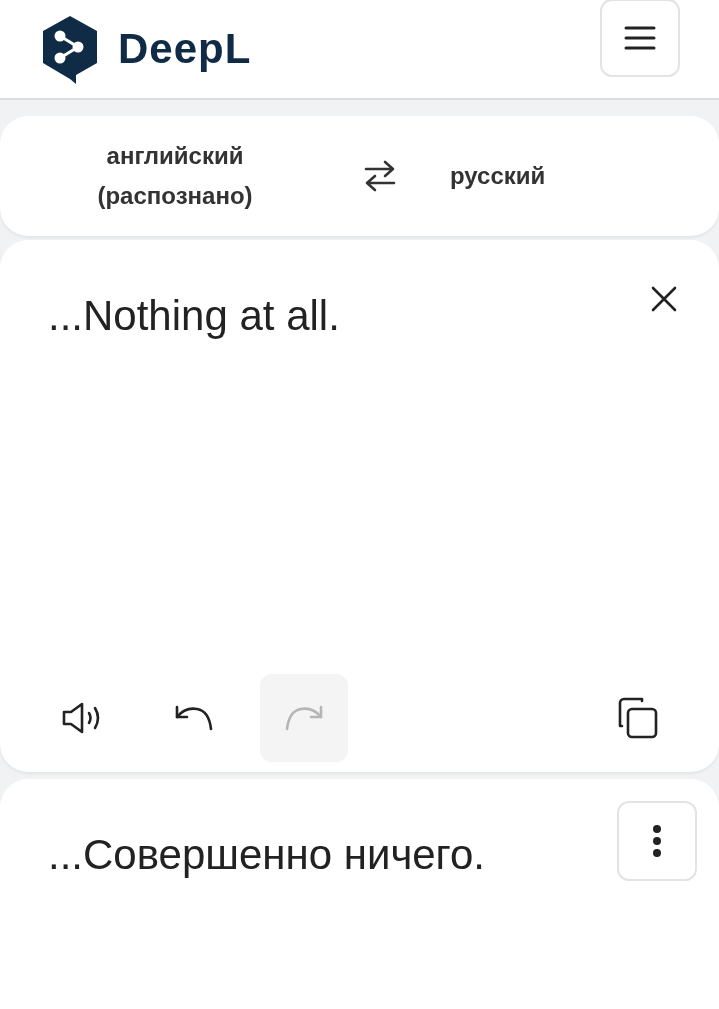  I want to click on menu-button, so click(640, 38).